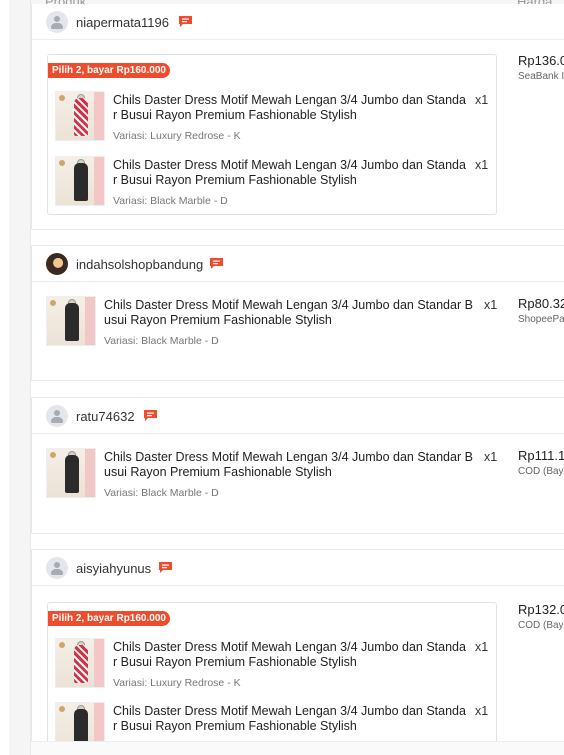 This screenshot has width=564, height=755. I want to click on left-gutter, so click(4, 377).